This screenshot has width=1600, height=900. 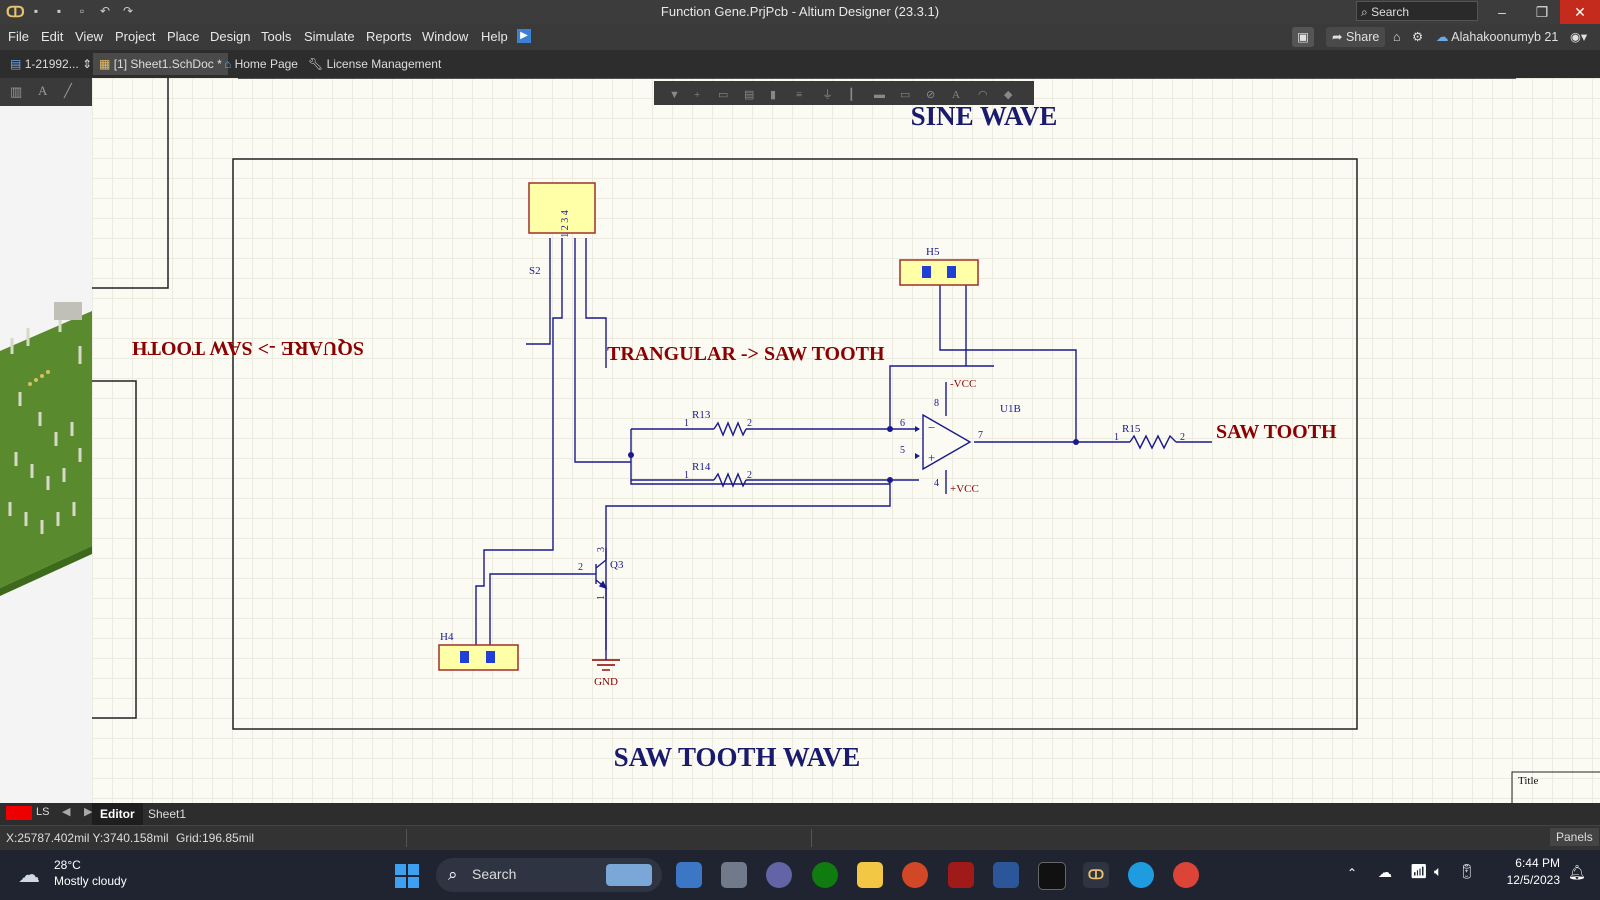 I want to click on line-icon: ╱, so click(x=68, y=91).